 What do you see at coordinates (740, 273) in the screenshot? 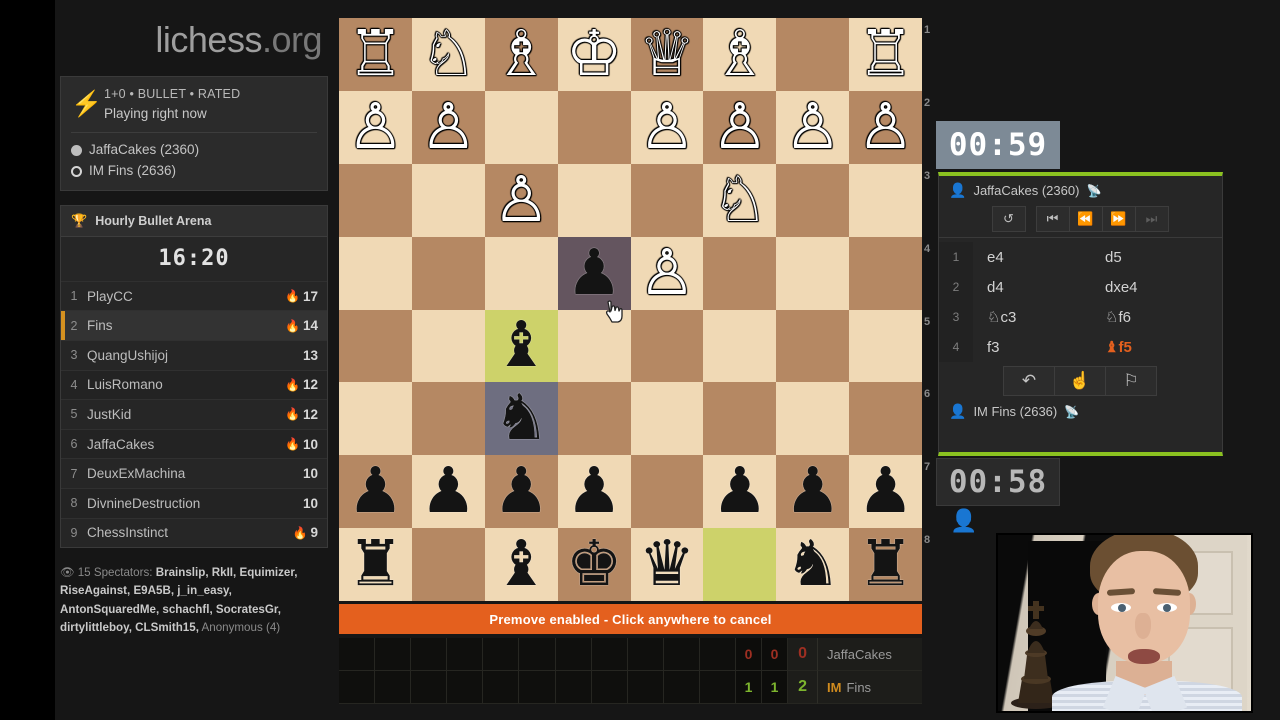
I see `board-square-f4` at bounding box center [740, 273].